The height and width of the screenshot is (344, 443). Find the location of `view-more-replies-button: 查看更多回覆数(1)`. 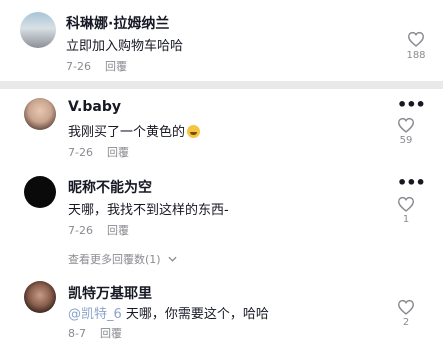

view-more-replies-button: 查看更多回覆数(1) is located at coordinates (122, 259).